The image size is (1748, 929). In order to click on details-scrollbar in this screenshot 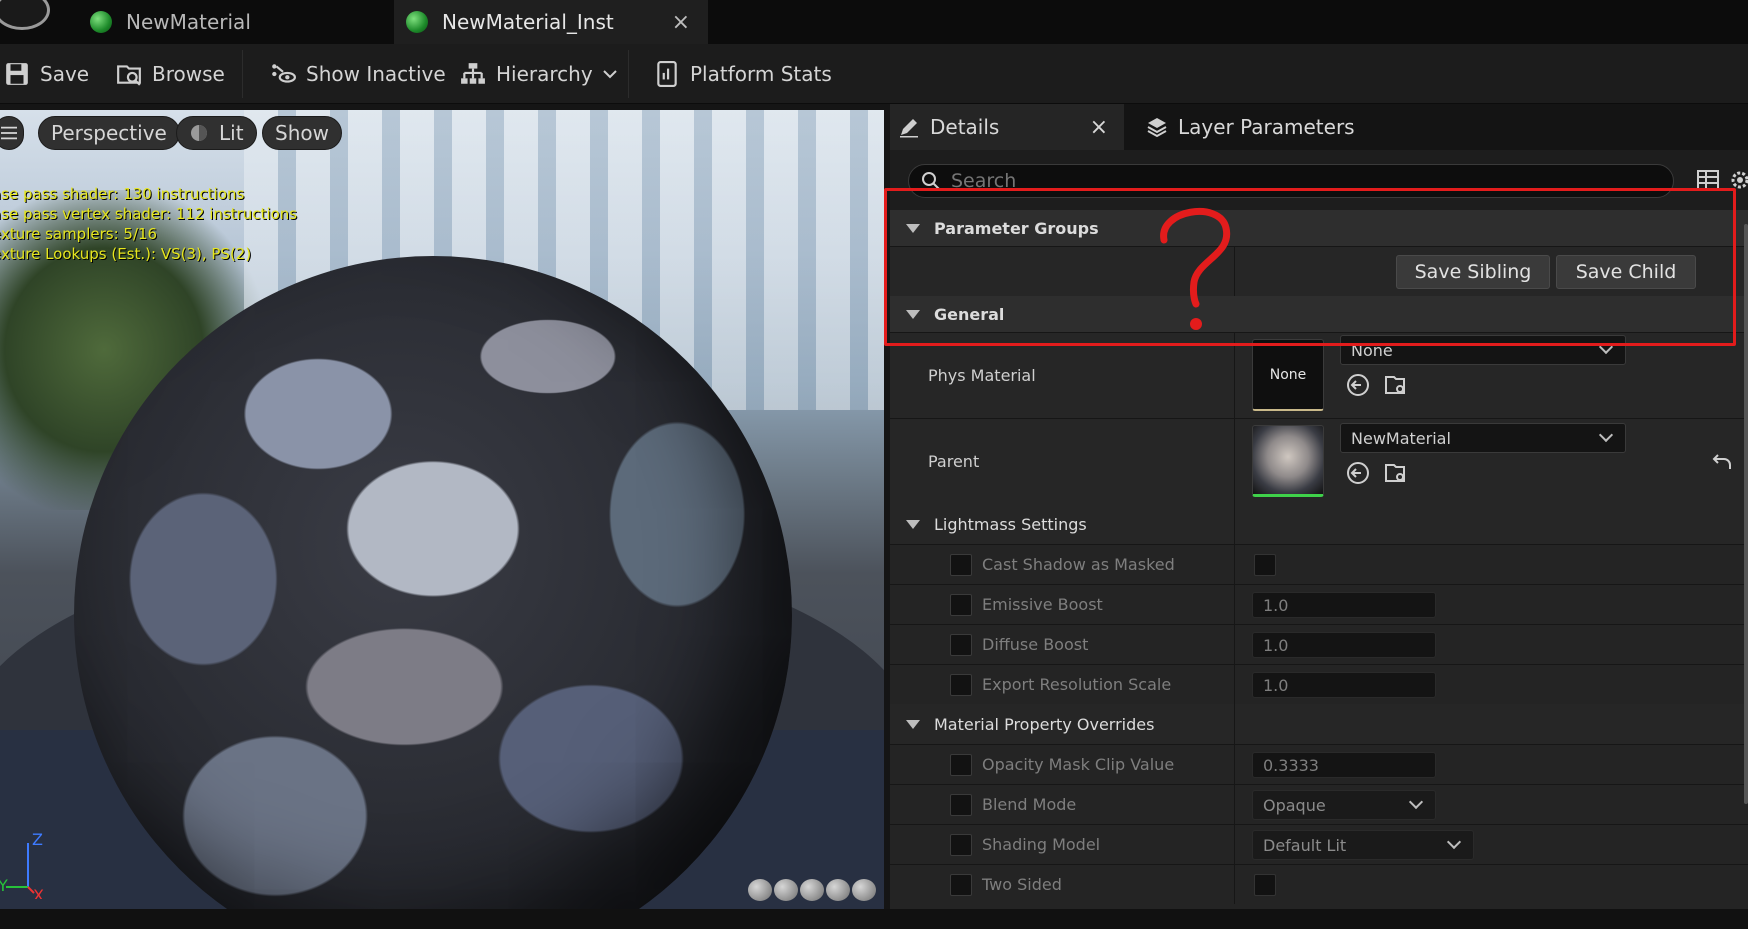, I will do `click(1746, 514)`.